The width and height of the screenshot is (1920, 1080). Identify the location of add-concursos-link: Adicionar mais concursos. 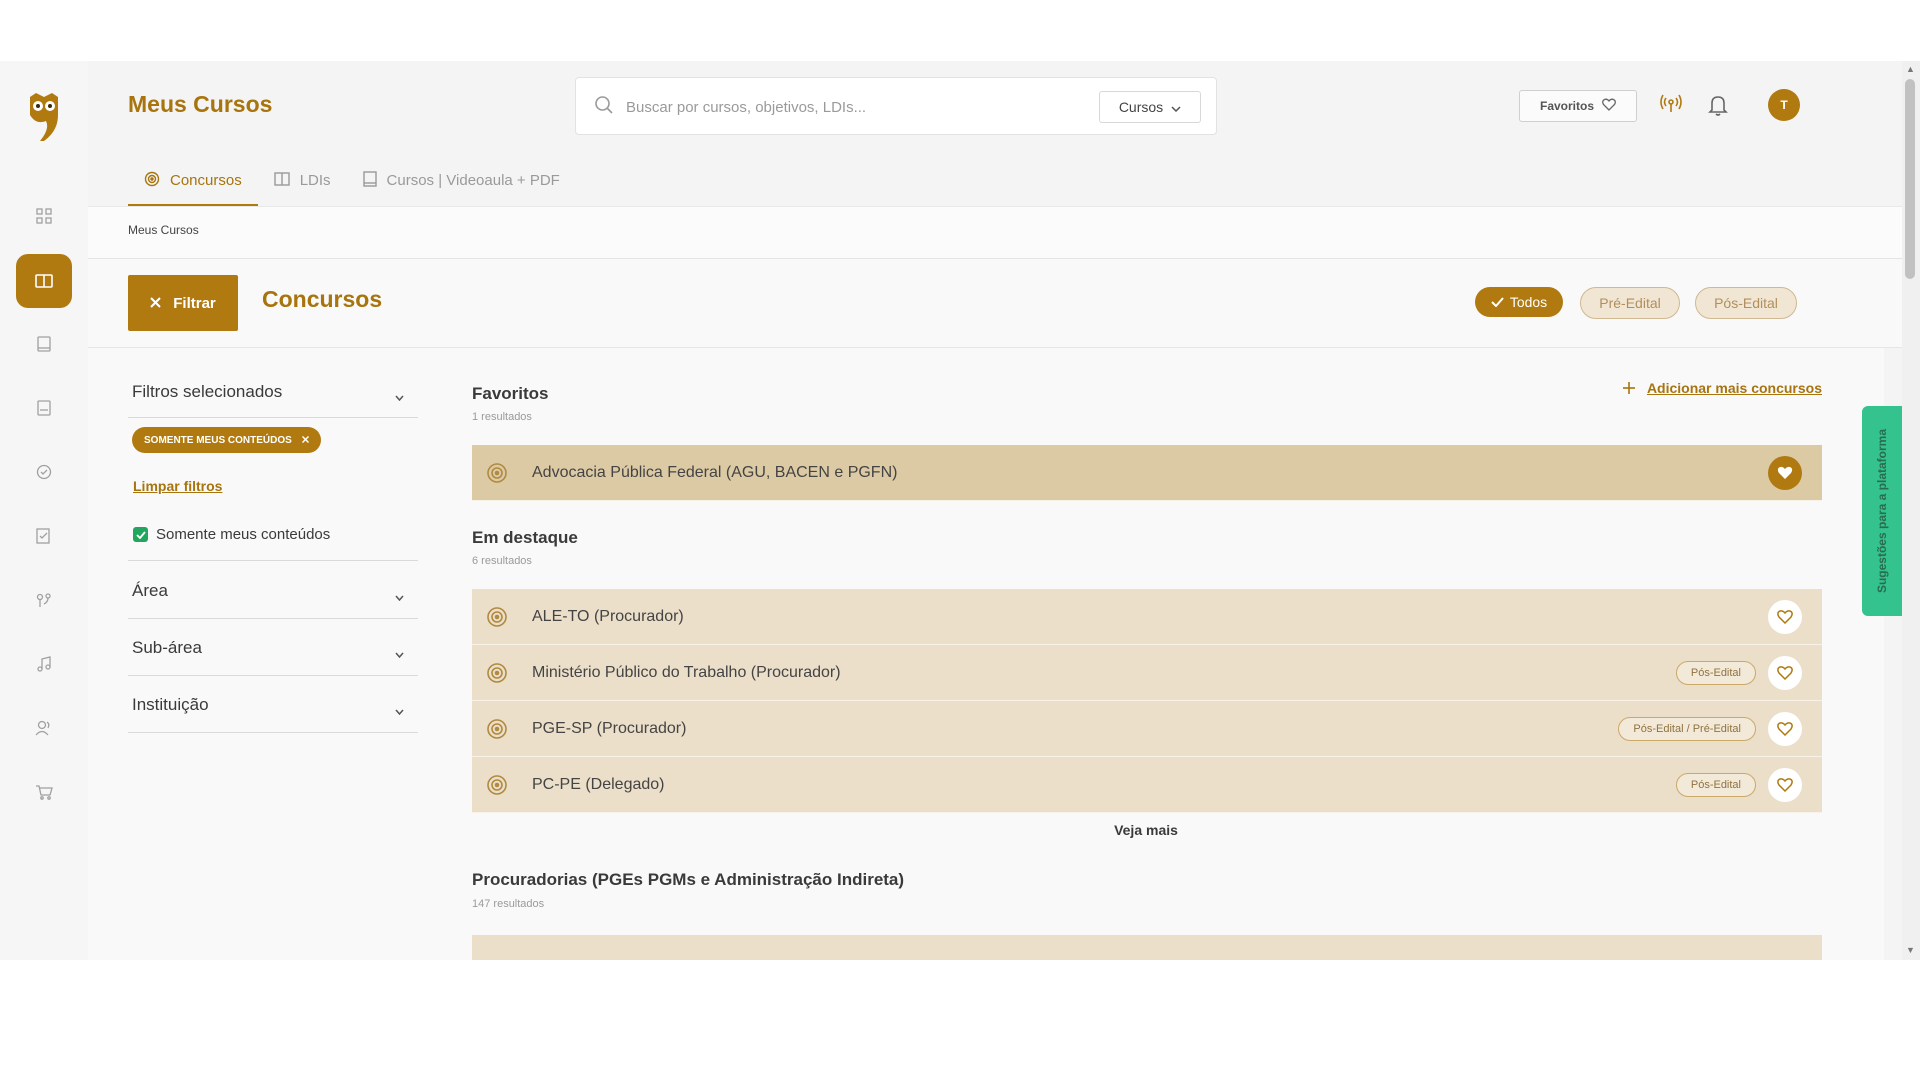
(1722, 388).